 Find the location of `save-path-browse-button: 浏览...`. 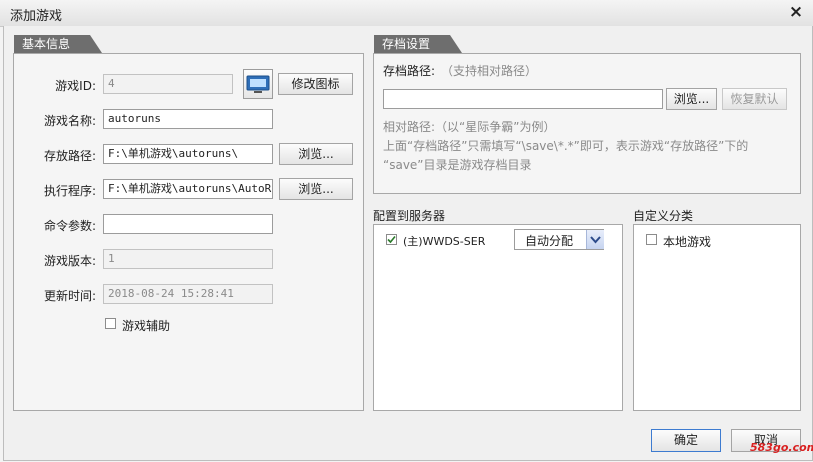

save-path-browse-button: 浏览... is located at coordinates (691, 99).